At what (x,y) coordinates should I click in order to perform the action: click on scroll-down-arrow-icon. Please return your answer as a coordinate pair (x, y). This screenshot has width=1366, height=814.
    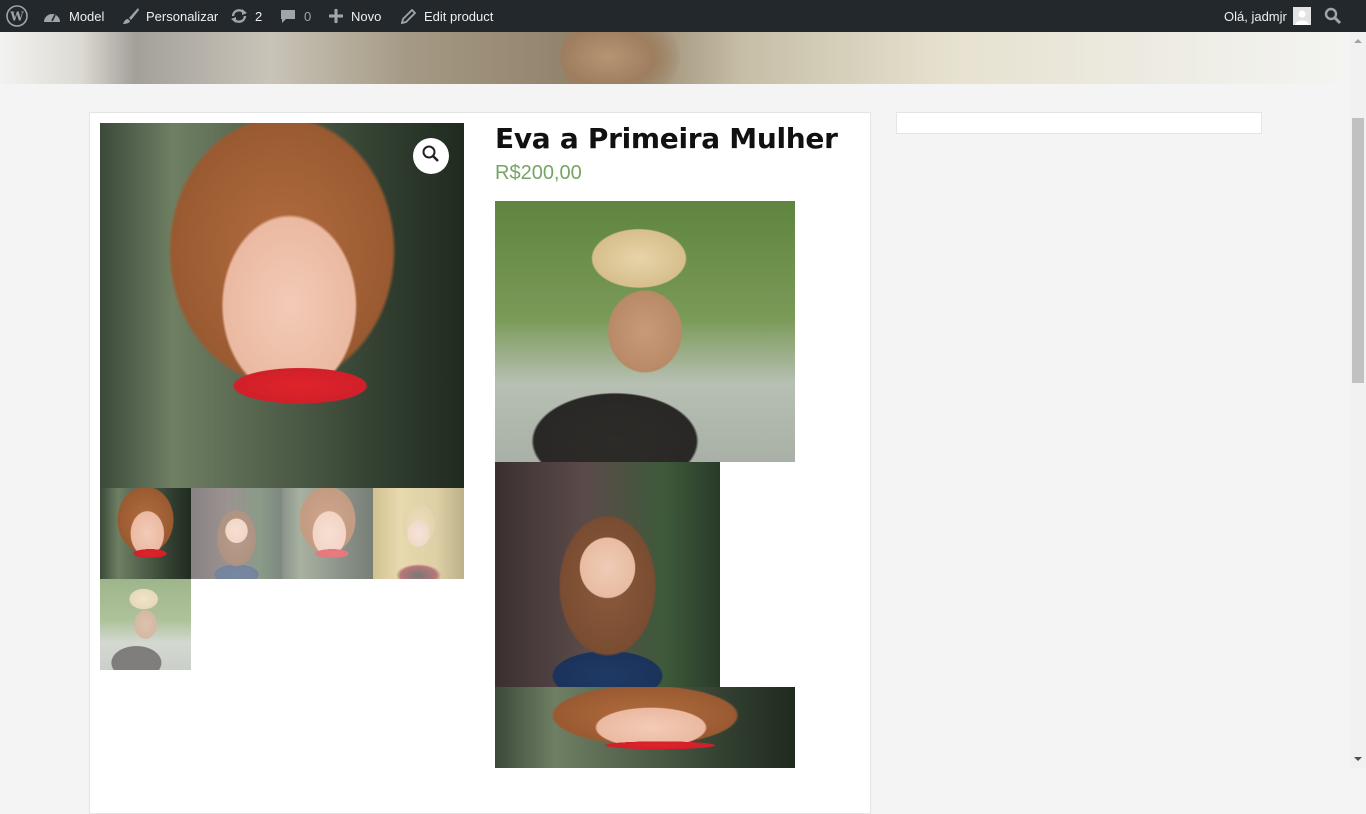
    Looking at the image, I should click on (1358, 759).